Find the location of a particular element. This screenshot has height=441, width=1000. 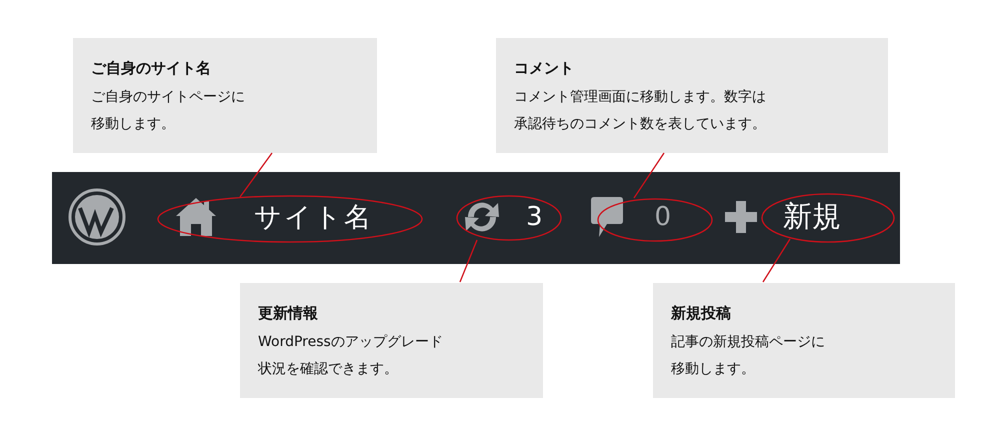

site-name-link: サイト名 is located at coordinates (313, 217).